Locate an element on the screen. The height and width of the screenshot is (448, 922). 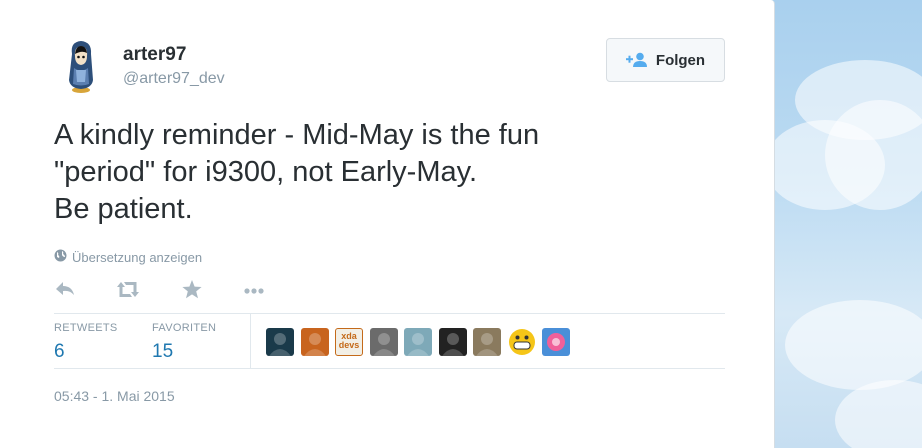
stats-divider is located at coordinates (250, 341).